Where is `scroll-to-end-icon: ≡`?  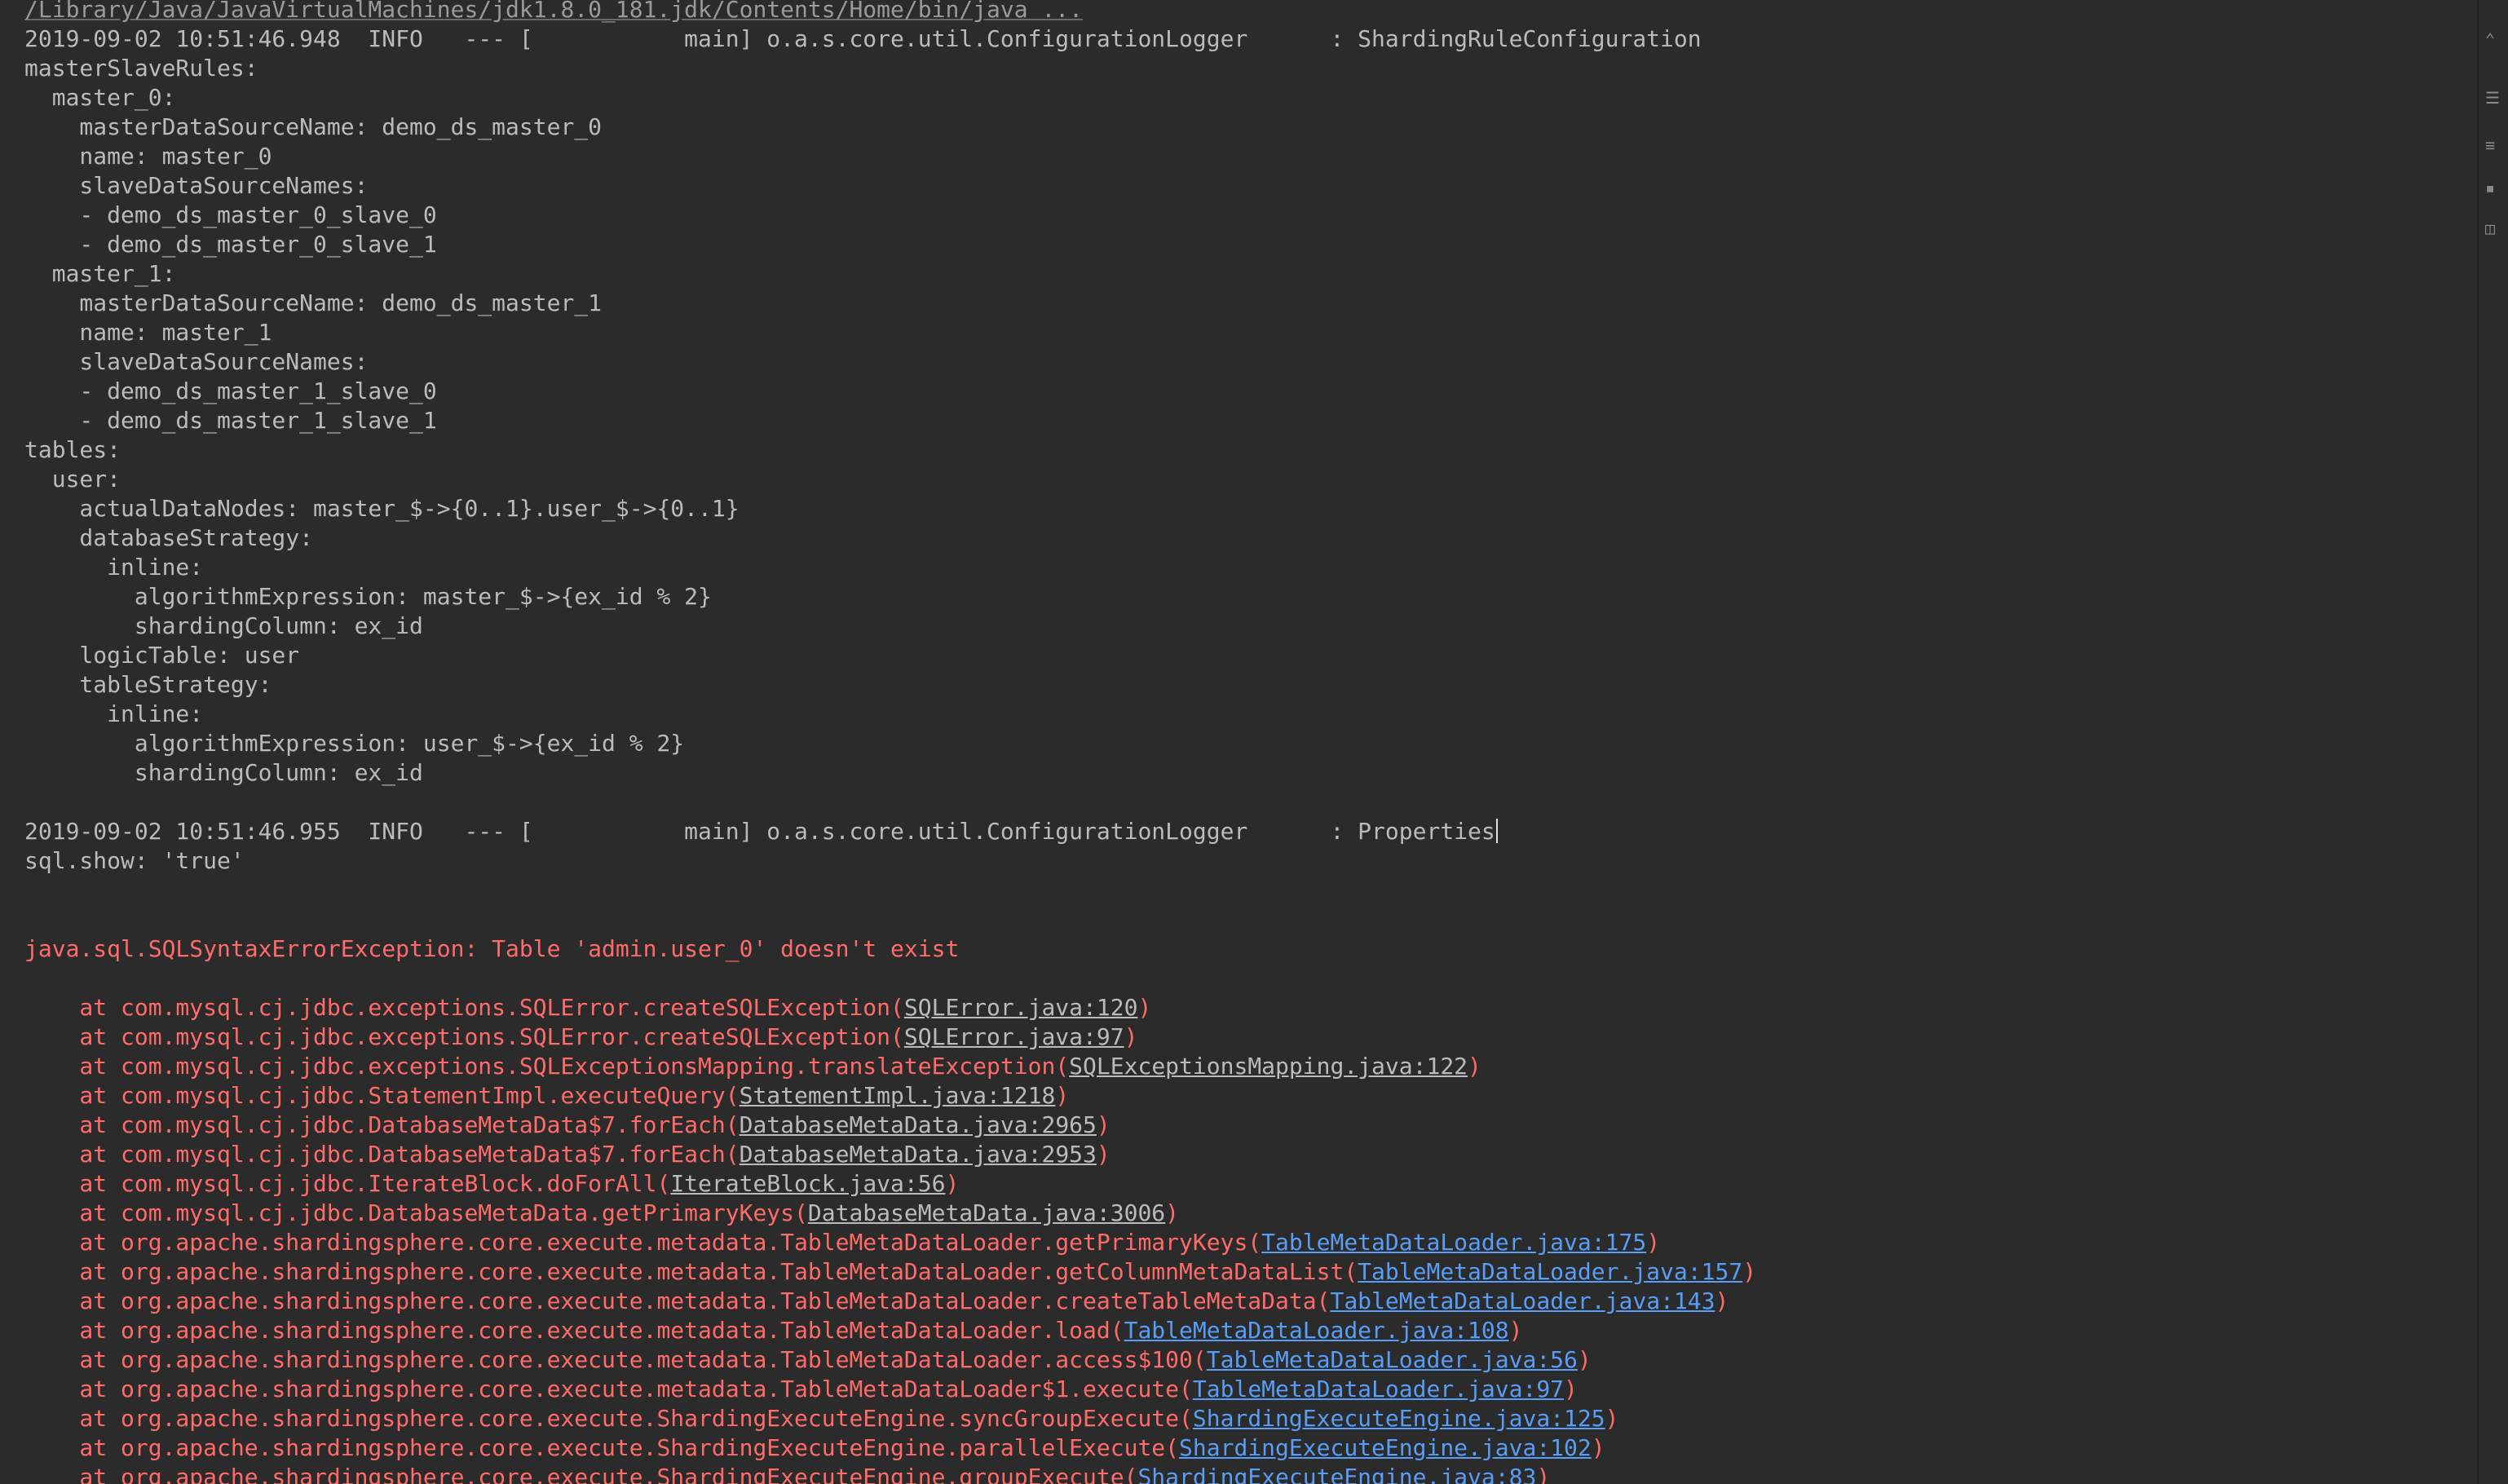
scroll-to-end-icon: ≡ is located at coordinates (2491, 145).